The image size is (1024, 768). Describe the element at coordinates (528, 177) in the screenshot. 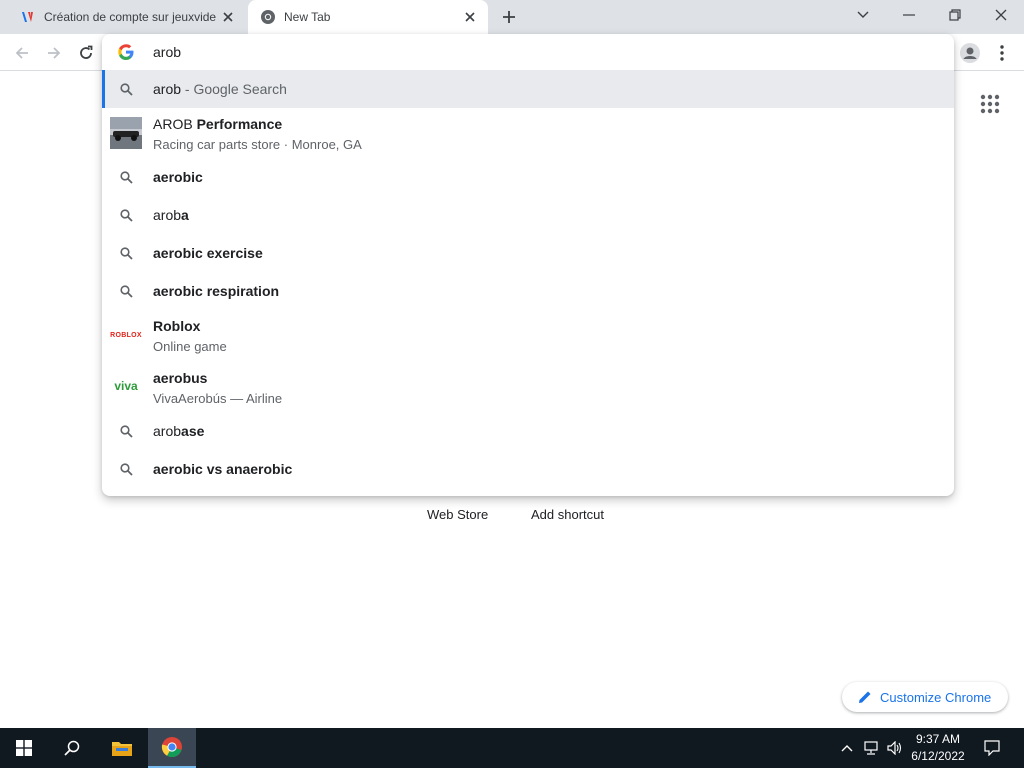

I see `suggestion-row: aerobic` at that location.